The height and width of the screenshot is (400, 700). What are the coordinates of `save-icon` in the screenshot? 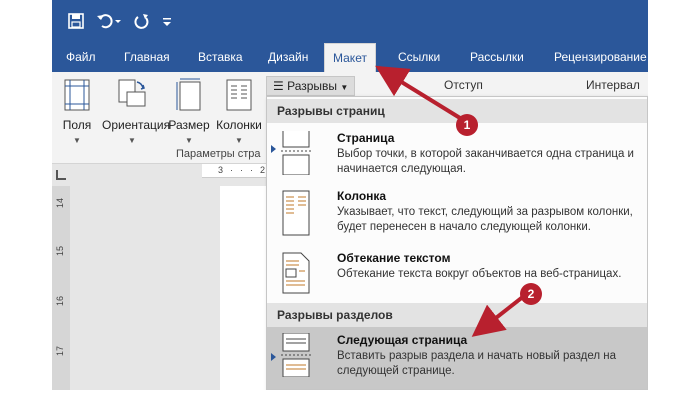 It's located at (76, 21).